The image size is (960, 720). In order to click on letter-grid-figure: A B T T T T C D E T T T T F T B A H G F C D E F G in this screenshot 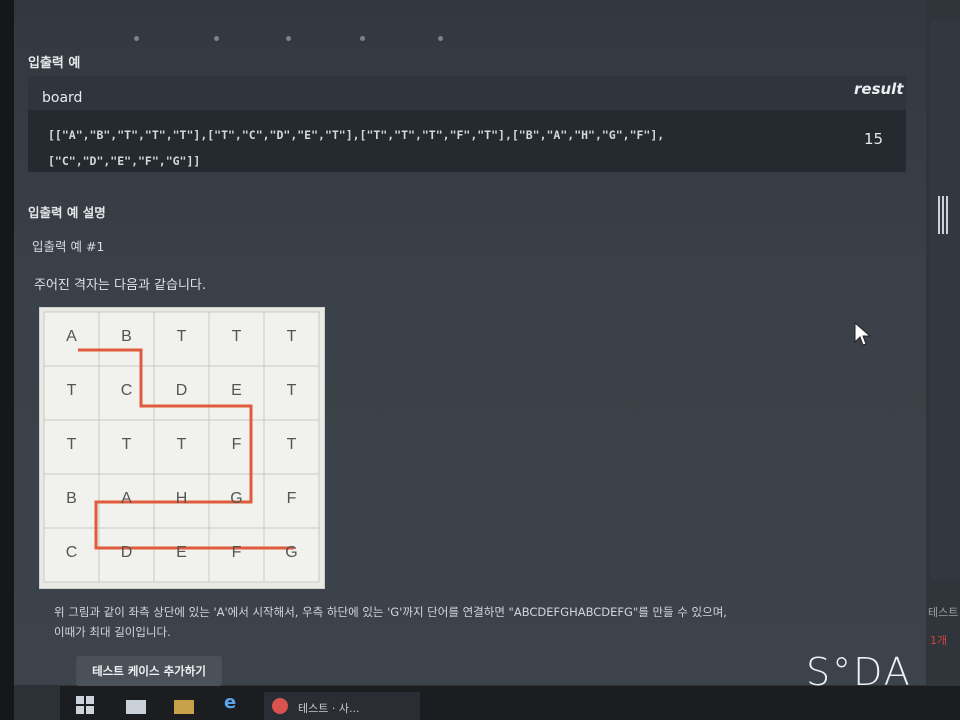, I will do `click(182, 448)`.